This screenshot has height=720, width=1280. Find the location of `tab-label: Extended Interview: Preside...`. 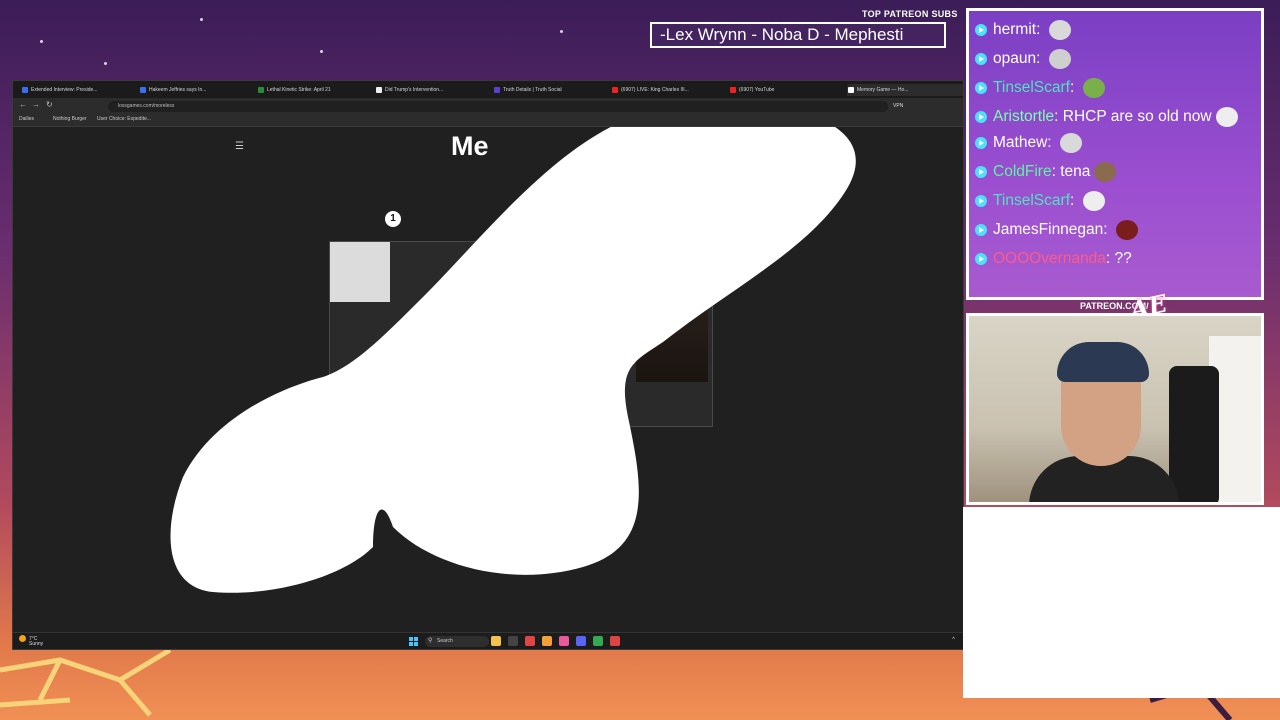

tab-label: Extended Interview: Preside... is located at coordinates (64, 90).